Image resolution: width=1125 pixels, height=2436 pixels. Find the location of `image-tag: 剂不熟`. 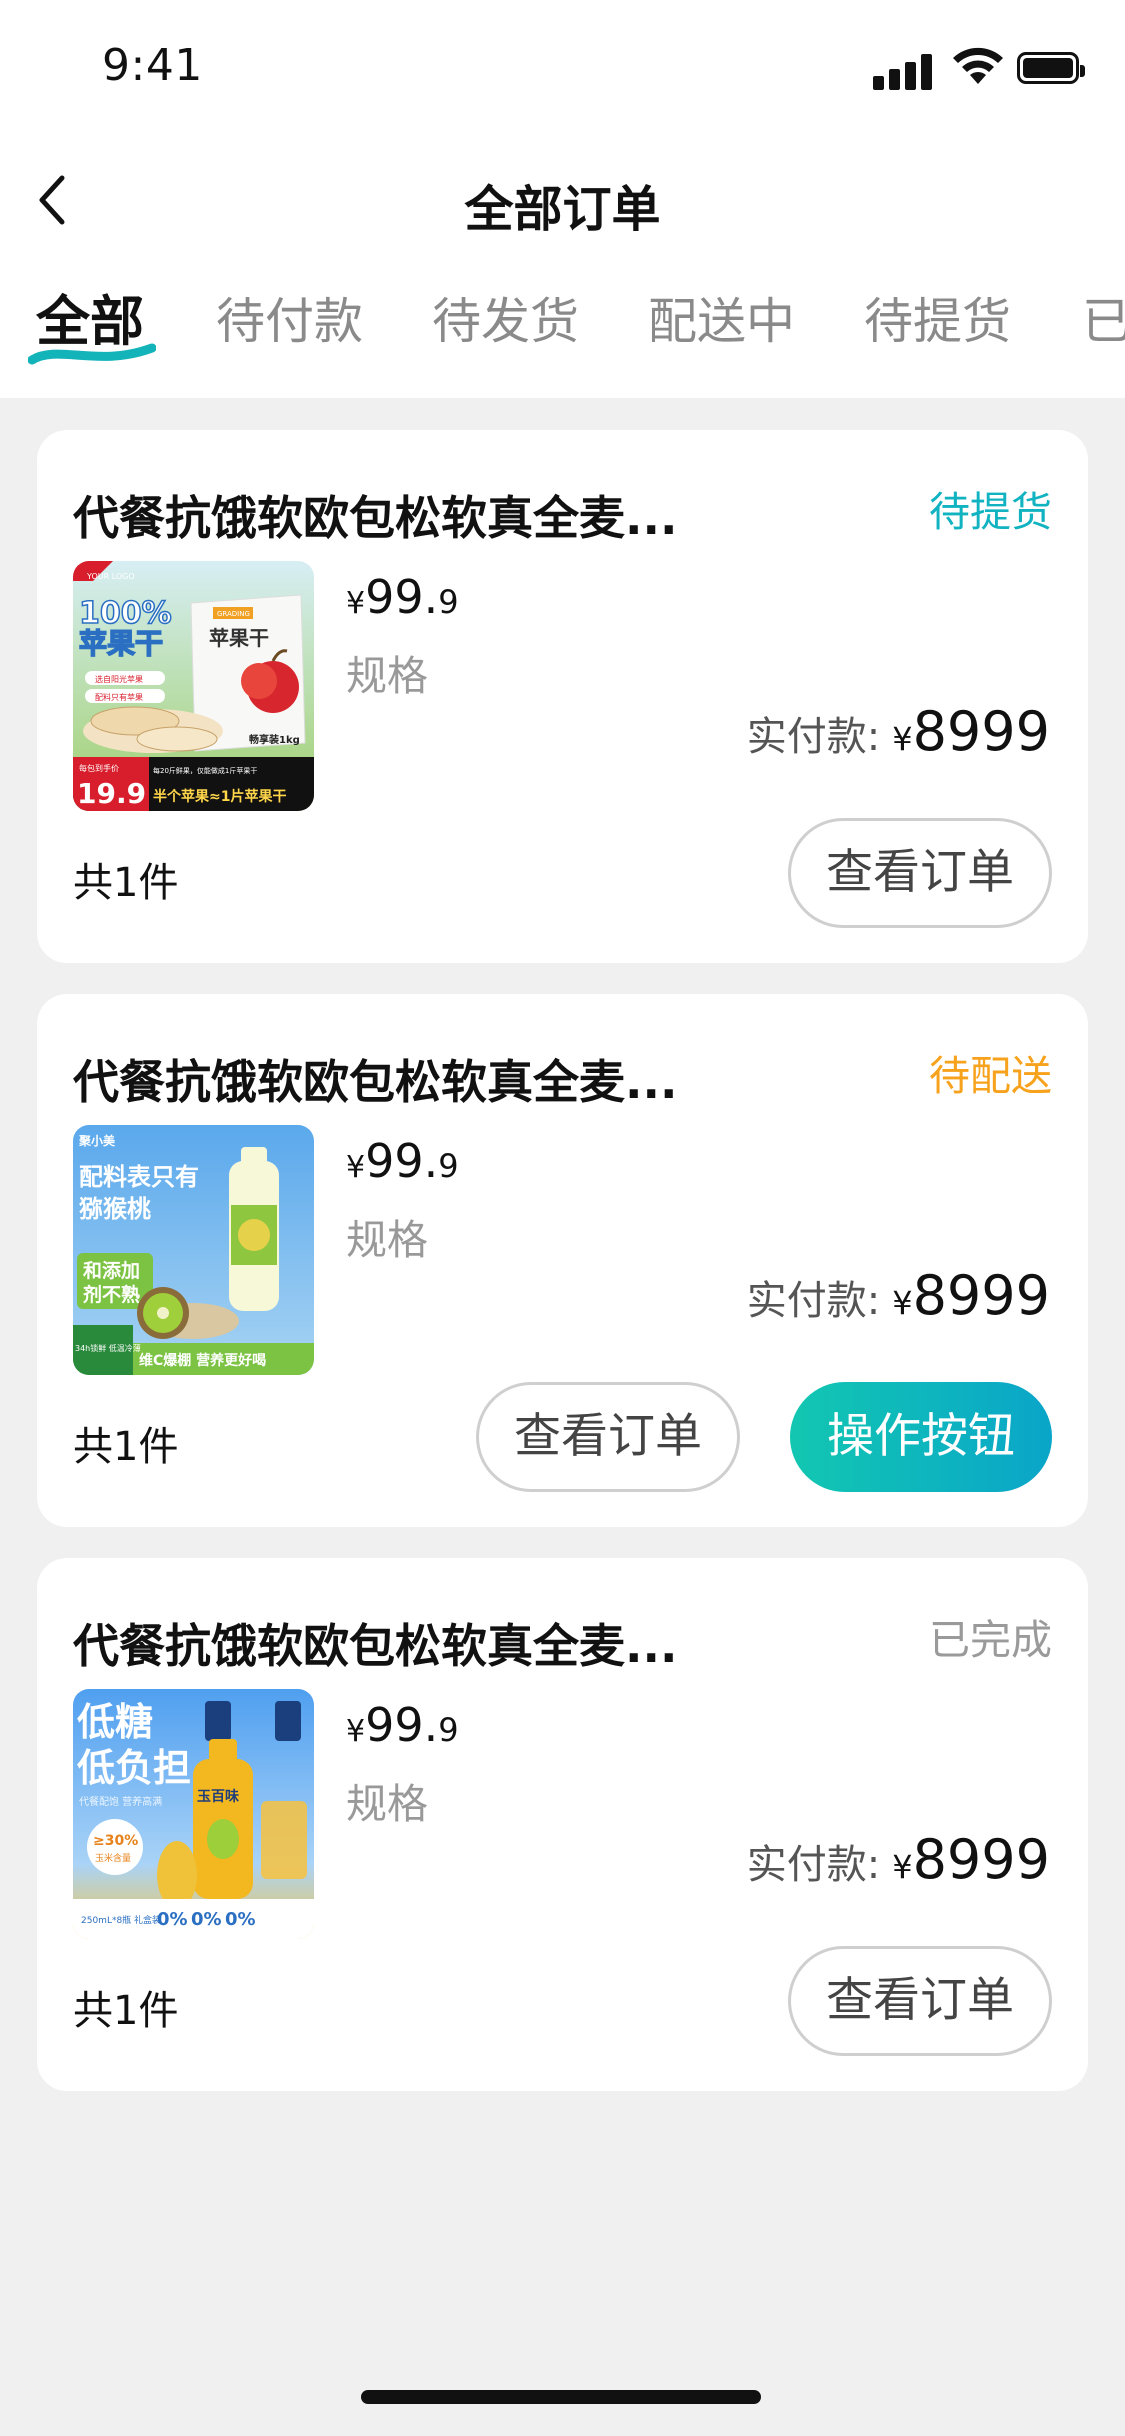

image-tag: 剂不熟 is located at coordinates (111, 1294).